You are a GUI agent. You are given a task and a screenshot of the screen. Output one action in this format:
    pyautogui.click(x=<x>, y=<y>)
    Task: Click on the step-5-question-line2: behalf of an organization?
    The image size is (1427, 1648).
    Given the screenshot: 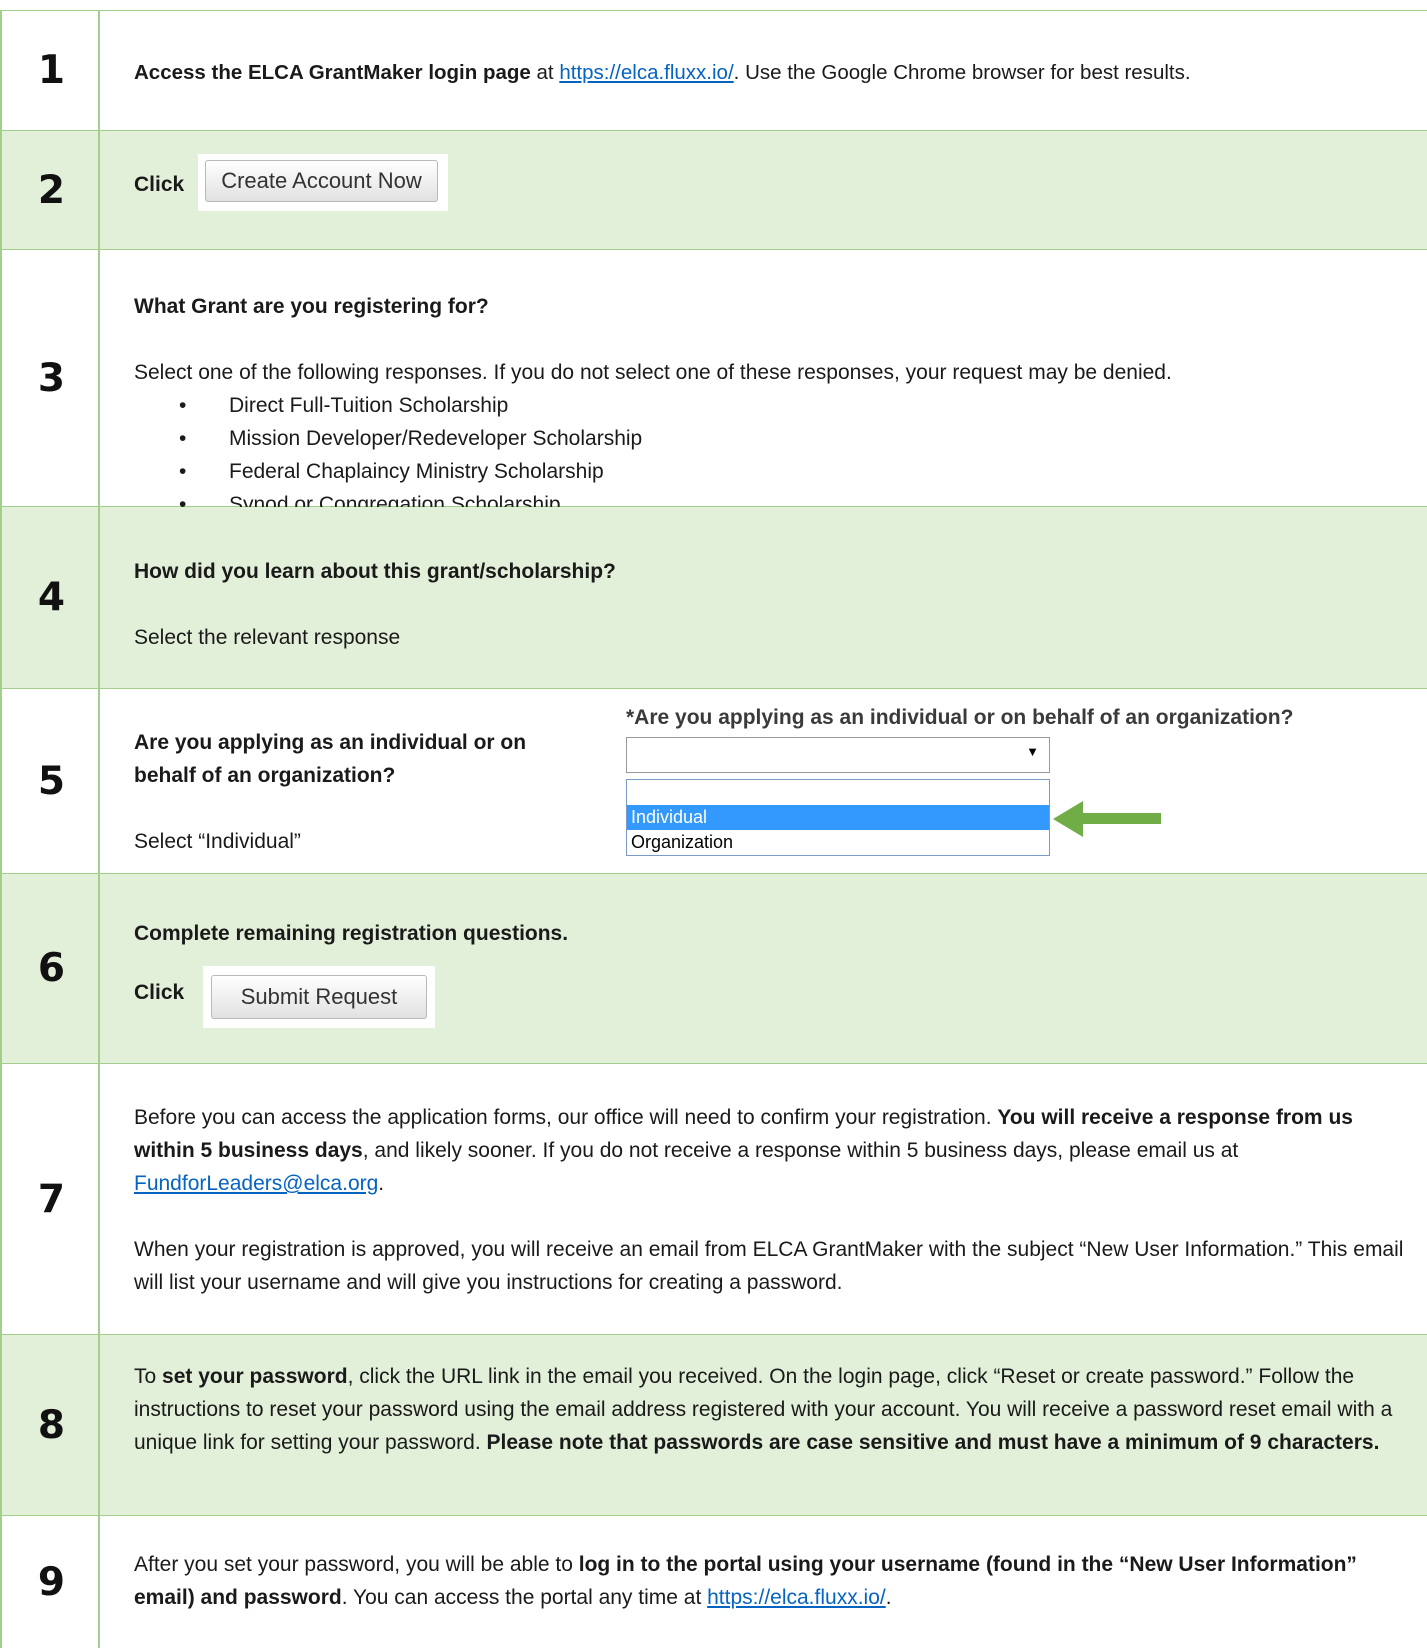 What is the action you would take?
    pyautogui.click(x=265, y=775)
    